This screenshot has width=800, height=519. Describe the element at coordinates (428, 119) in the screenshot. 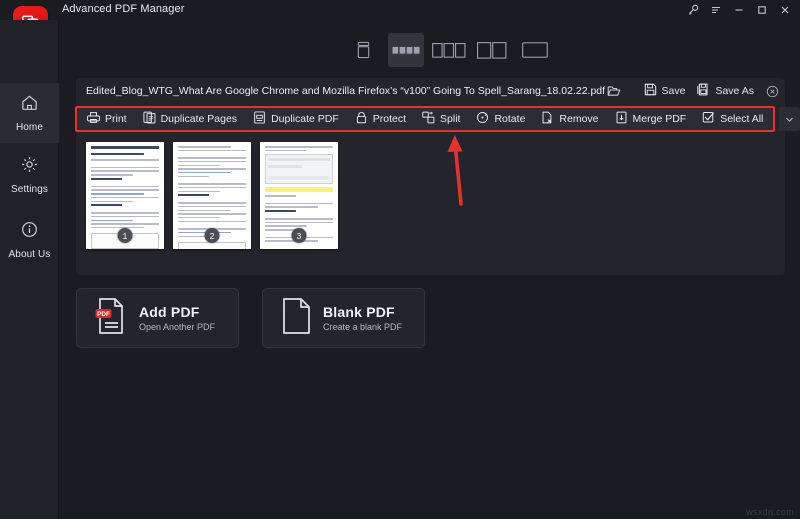

I see `split-icon` at that location.